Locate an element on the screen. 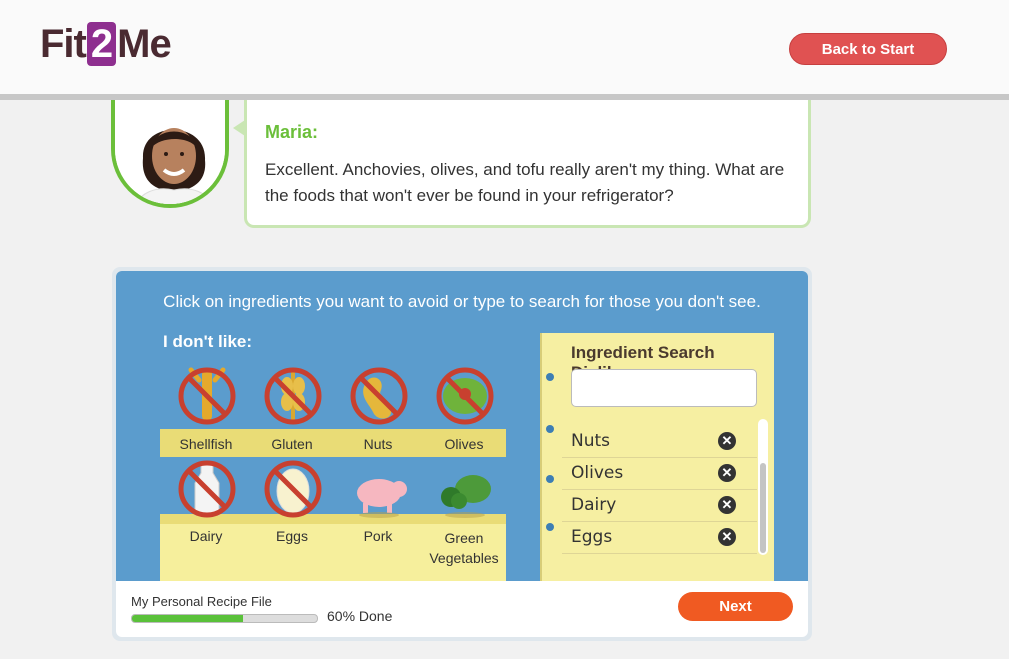  ingredient-eggs: Eggs is located at coordinates (292, 507).